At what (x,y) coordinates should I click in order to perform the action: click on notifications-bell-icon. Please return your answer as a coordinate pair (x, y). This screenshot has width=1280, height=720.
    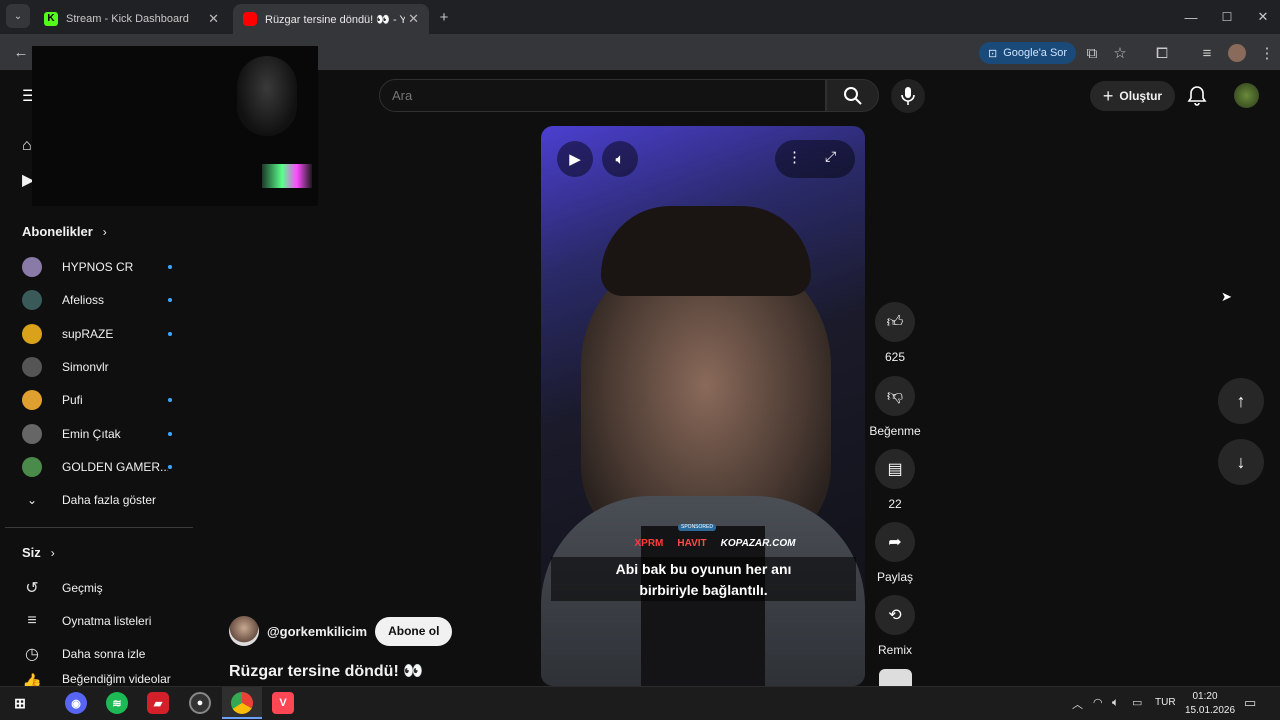
    Looking at the image, I should click on (1198, 96).